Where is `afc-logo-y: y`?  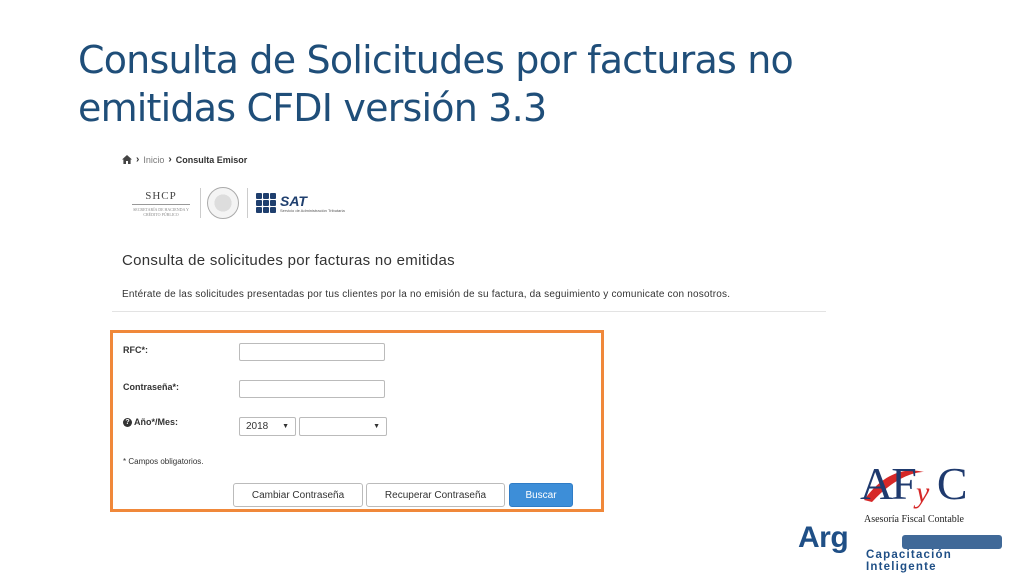 afc-logo-y: y is located at coordinates (923, 492).